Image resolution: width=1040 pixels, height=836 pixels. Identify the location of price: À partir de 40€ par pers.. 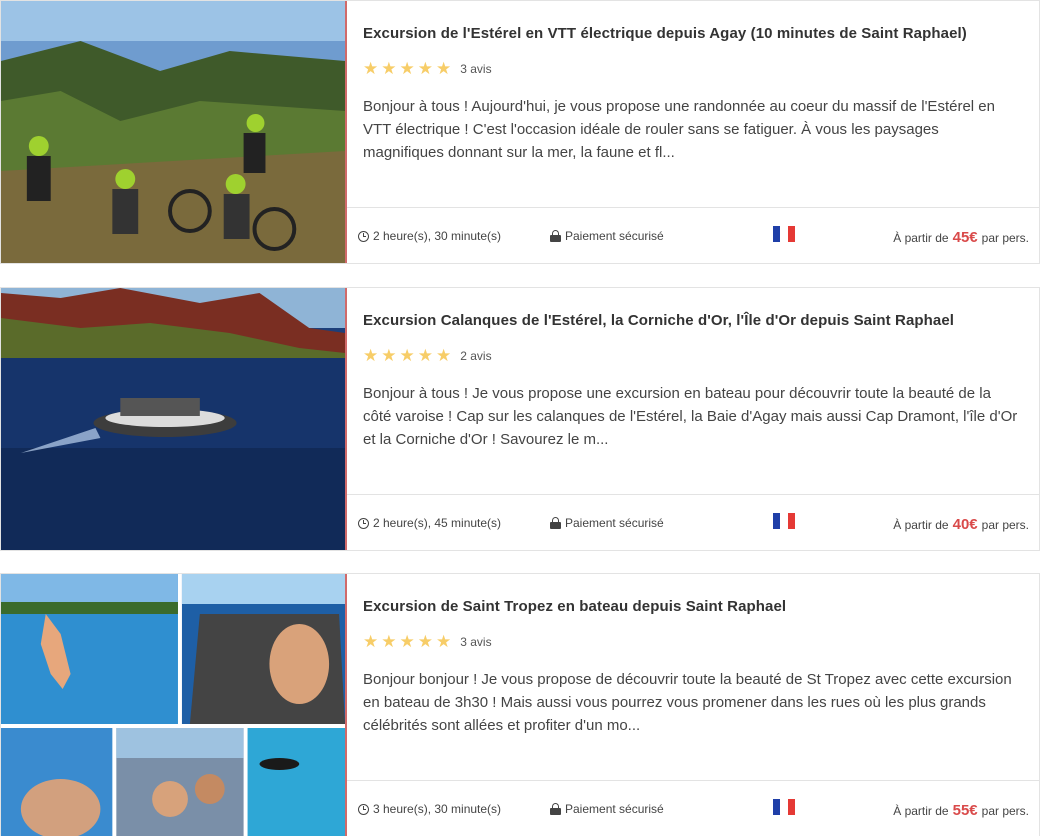
(961, 524).